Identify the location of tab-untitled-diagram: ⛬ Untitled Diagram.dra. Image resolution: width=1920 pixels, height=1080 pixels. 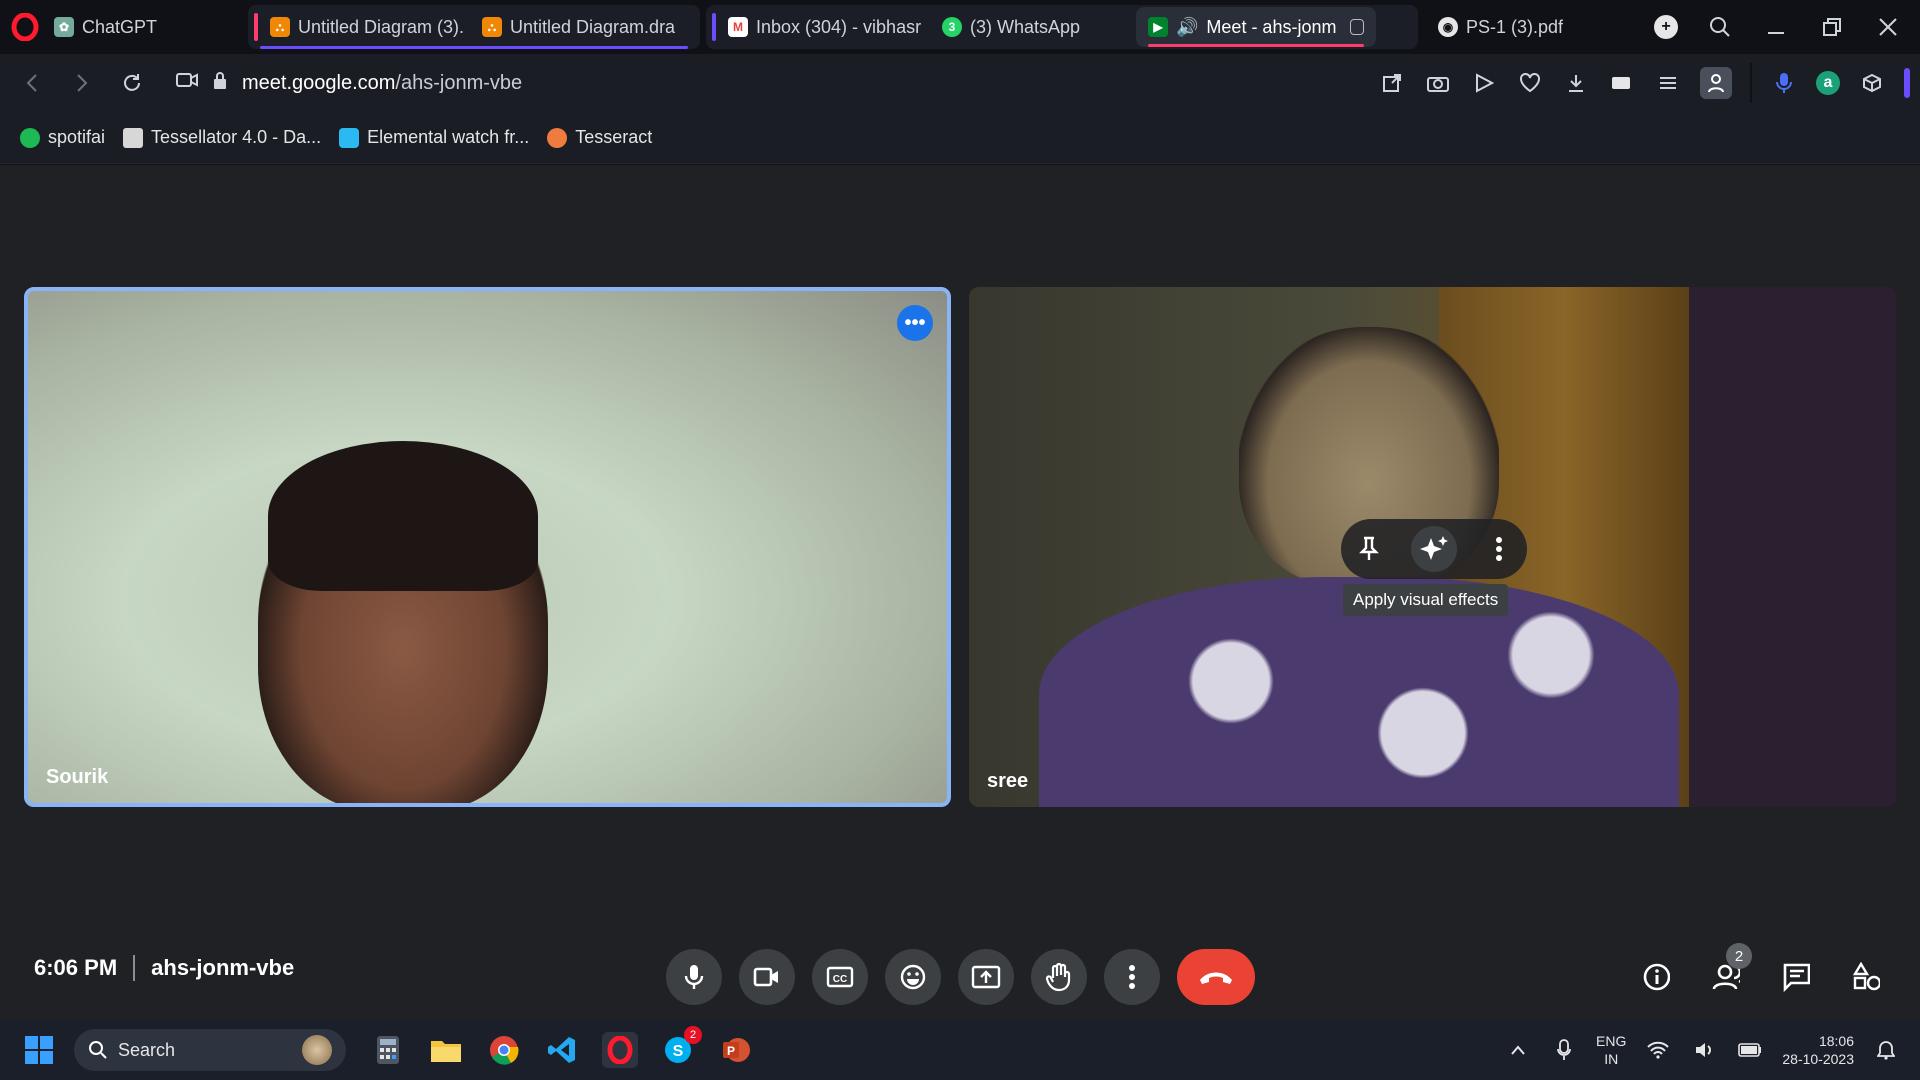
(576, 27).